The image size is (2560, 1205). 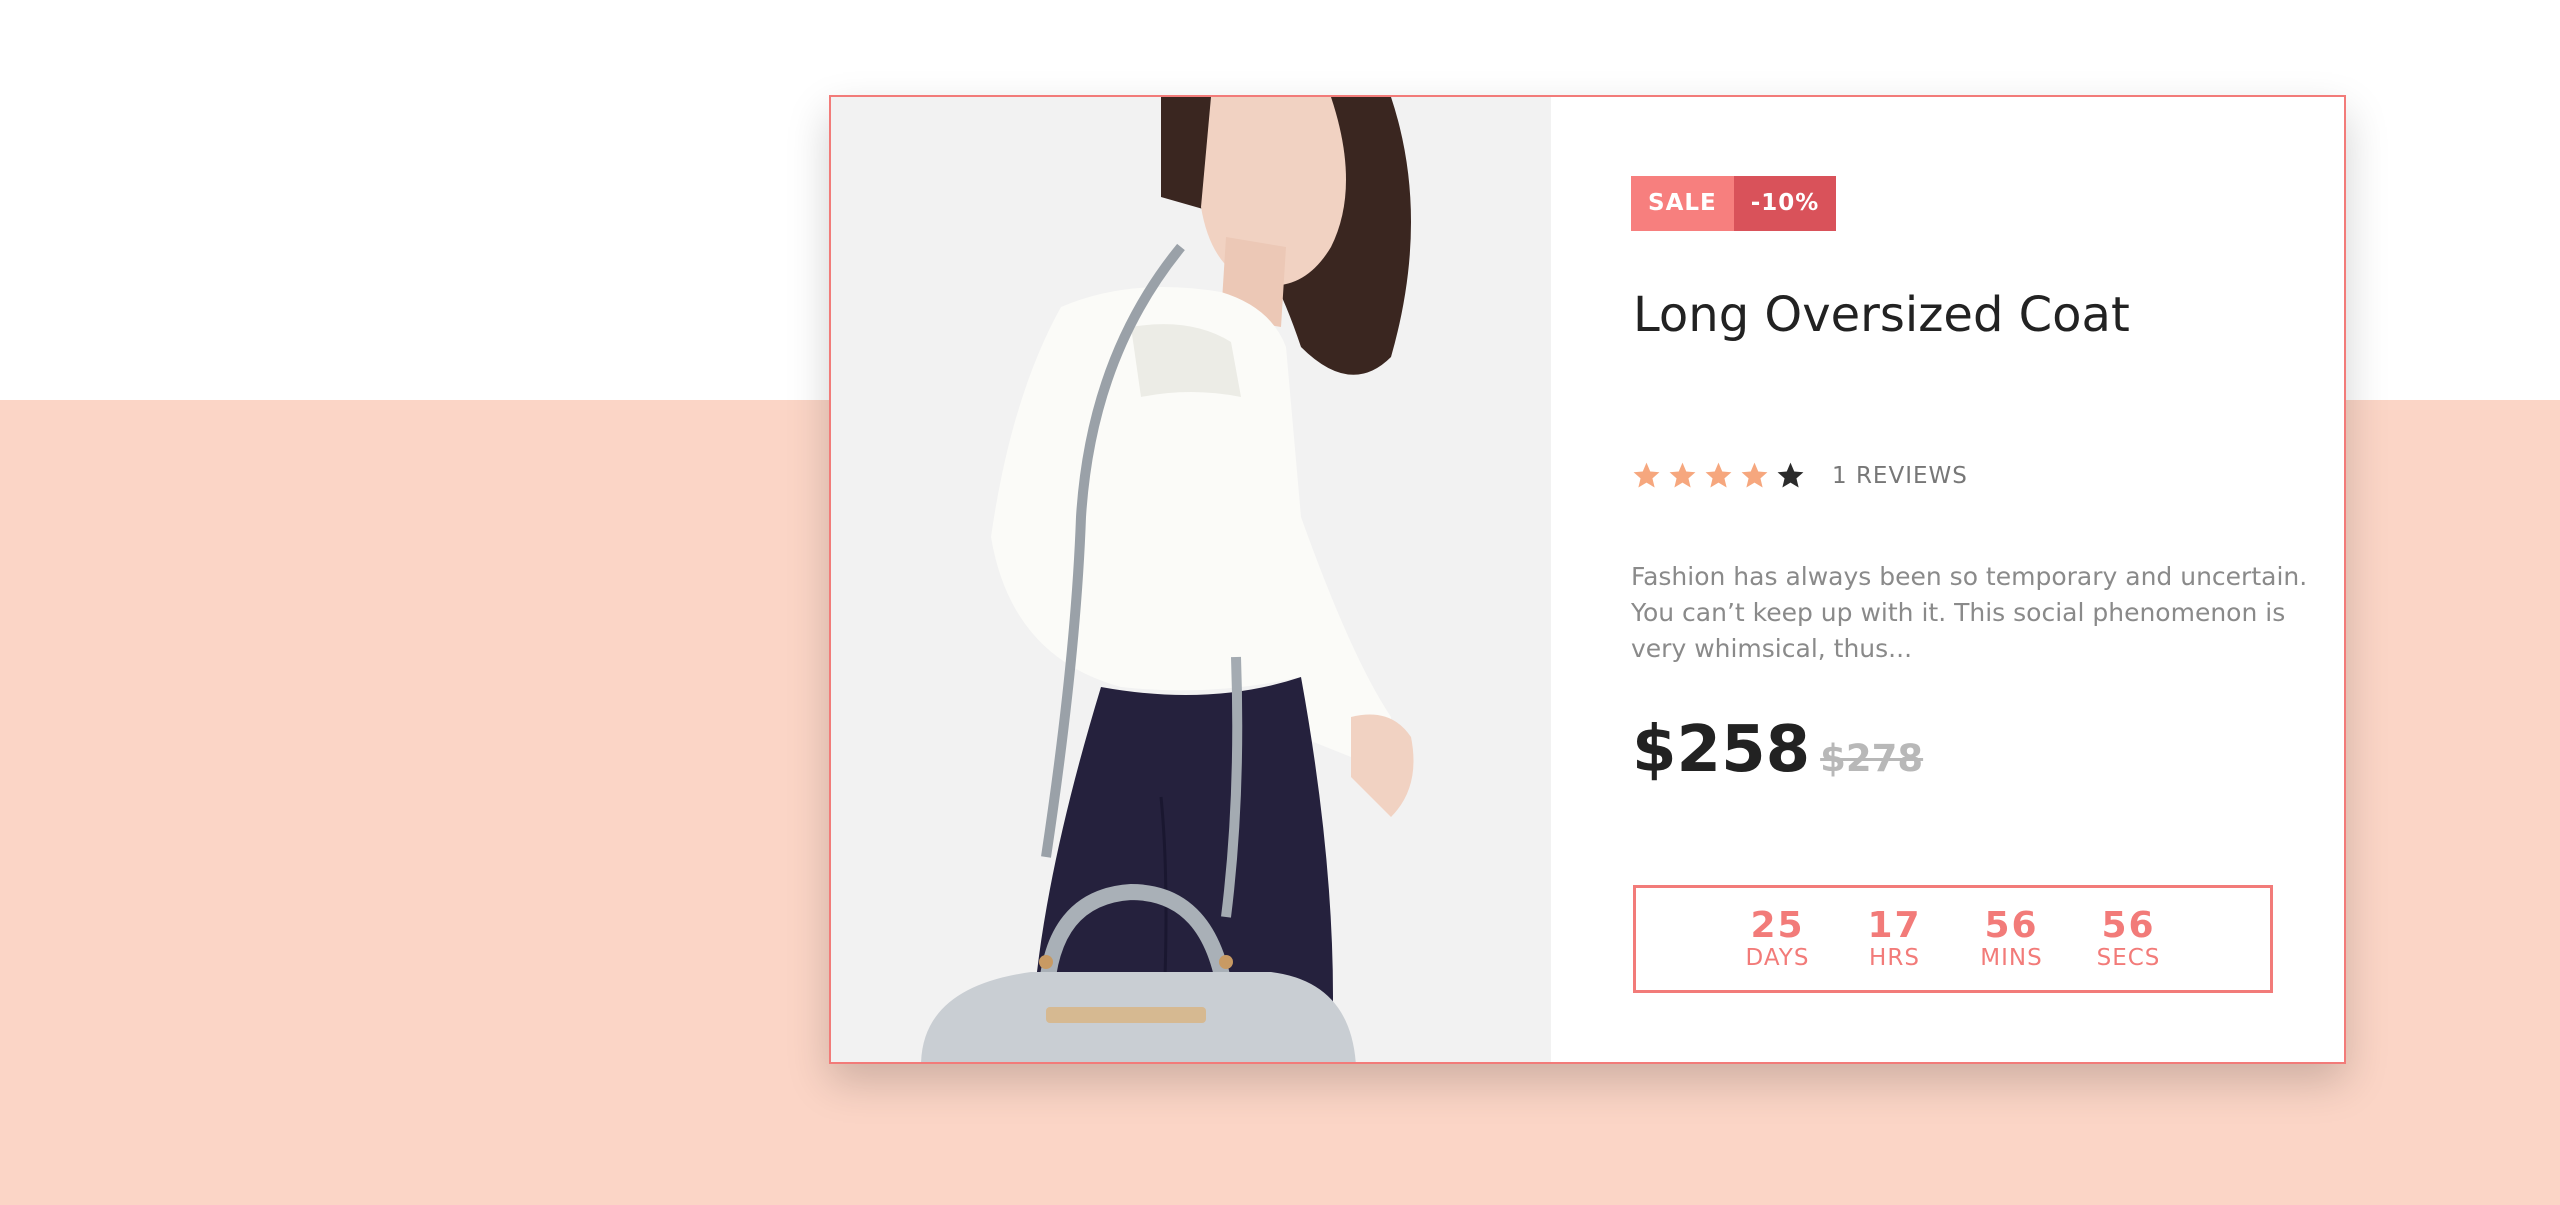 I want to click on rating-row: 1 REVIEWS, so click(x=1799, y=475).